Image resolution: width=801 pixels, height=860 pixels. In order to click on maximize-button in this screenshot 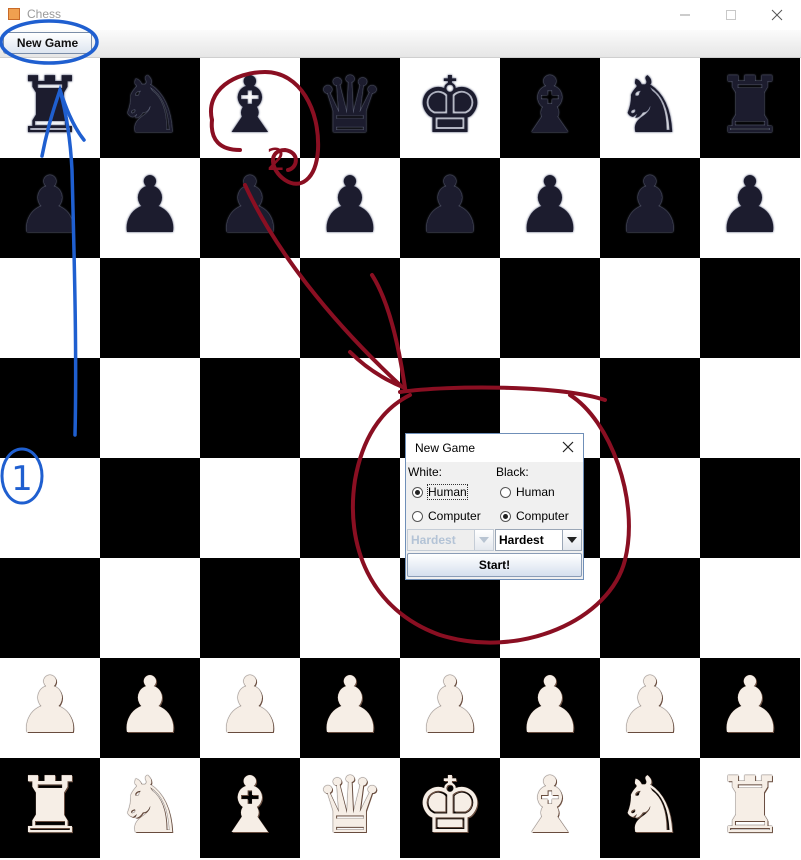, I will do `click(731, 15)`.